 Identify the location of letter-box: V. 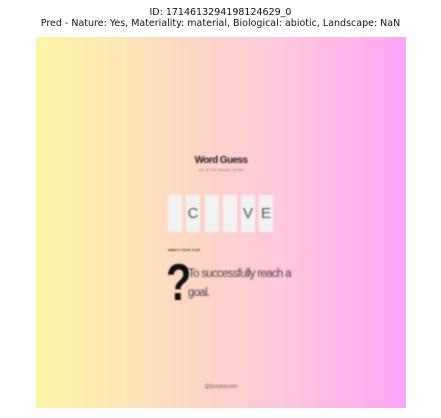
(248, 213).